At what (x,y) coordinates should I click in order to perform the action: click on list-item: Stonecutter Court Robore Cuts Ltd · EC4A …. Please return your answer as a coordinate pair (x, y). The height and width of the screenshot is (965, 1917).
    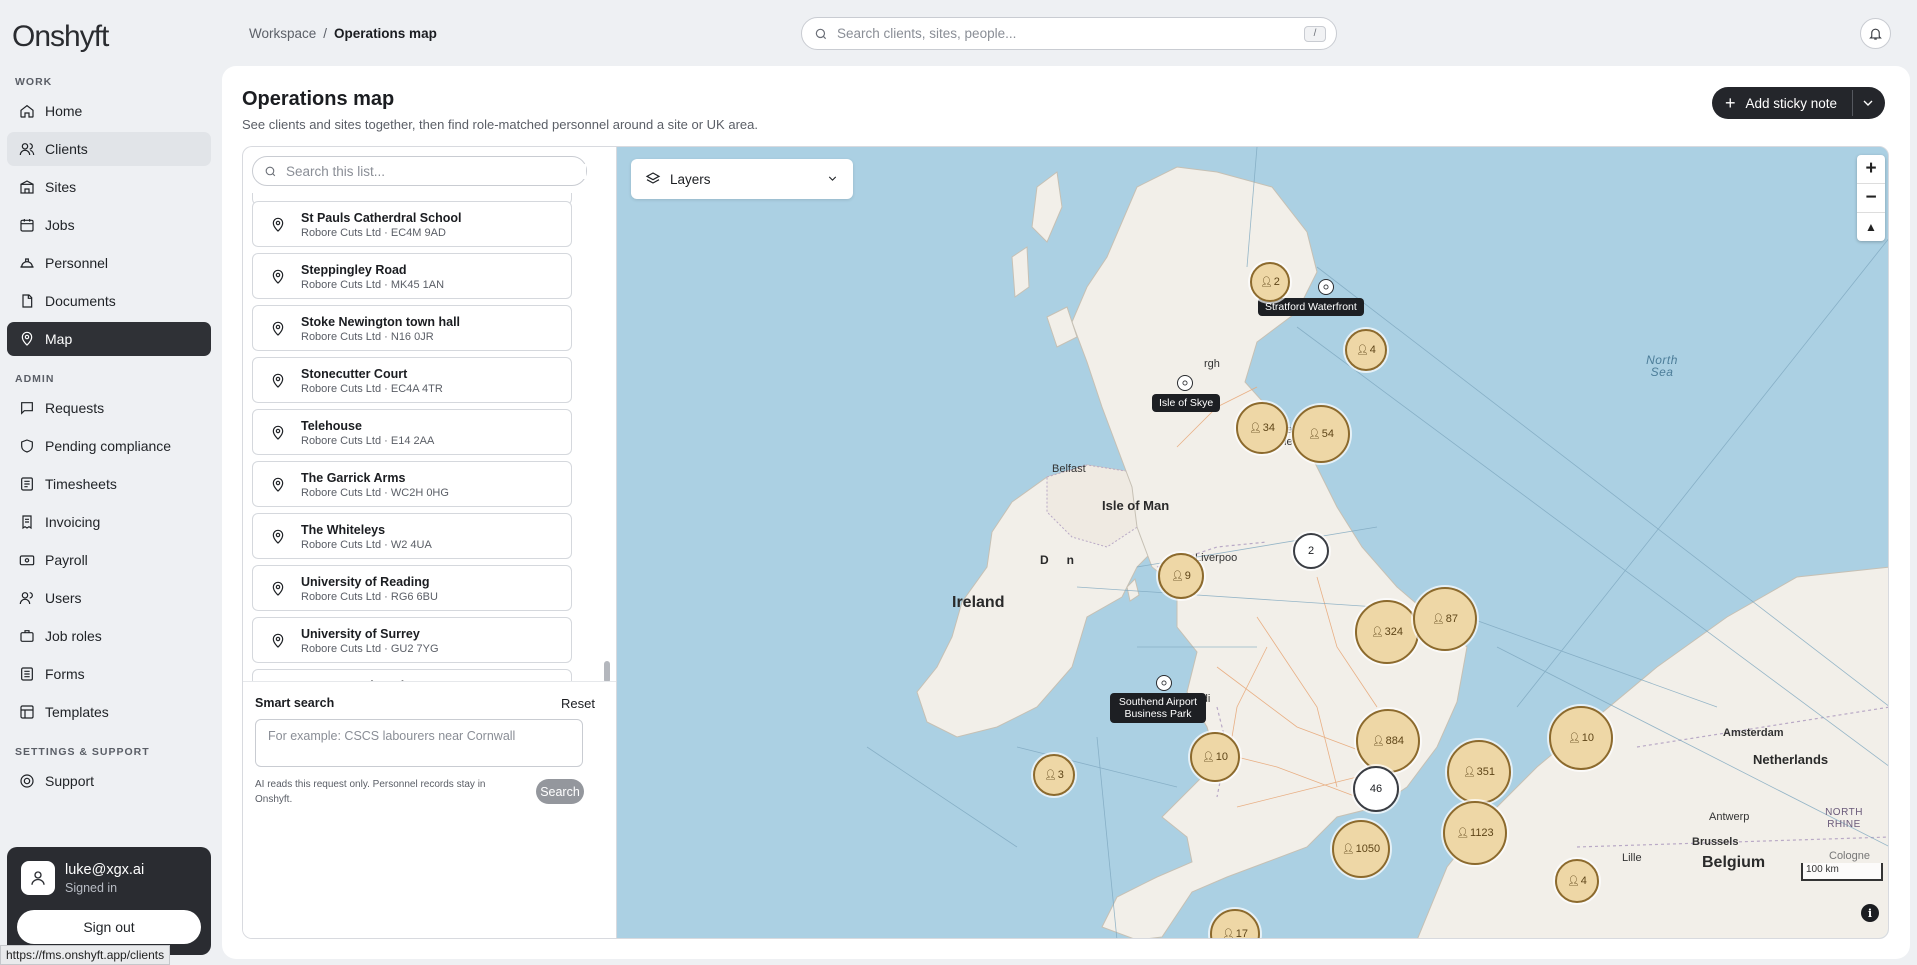
    Looking at the image, I should click on (412, 380).